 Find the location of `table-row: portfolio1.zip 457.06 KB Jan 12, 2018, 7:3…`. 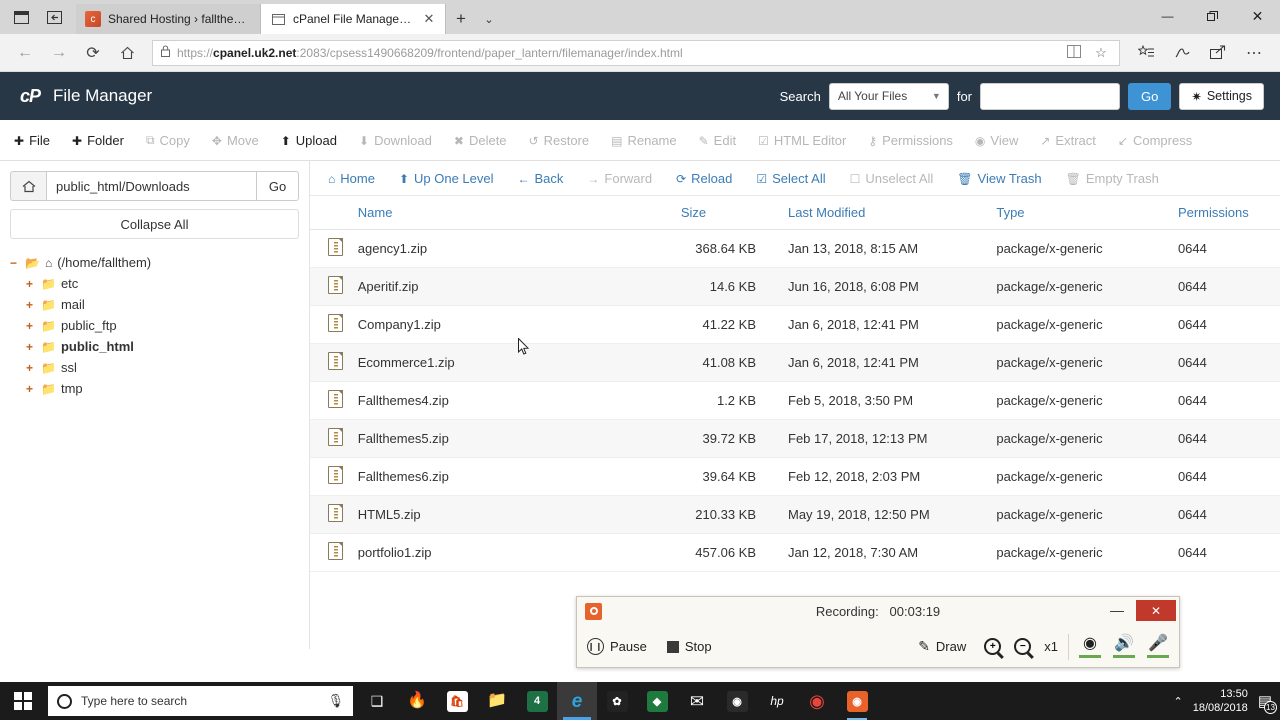

table-row: portfolio1.zip 457.06 KB Jan 12, 2018, 7:3… is located at coordinates (795, 552).